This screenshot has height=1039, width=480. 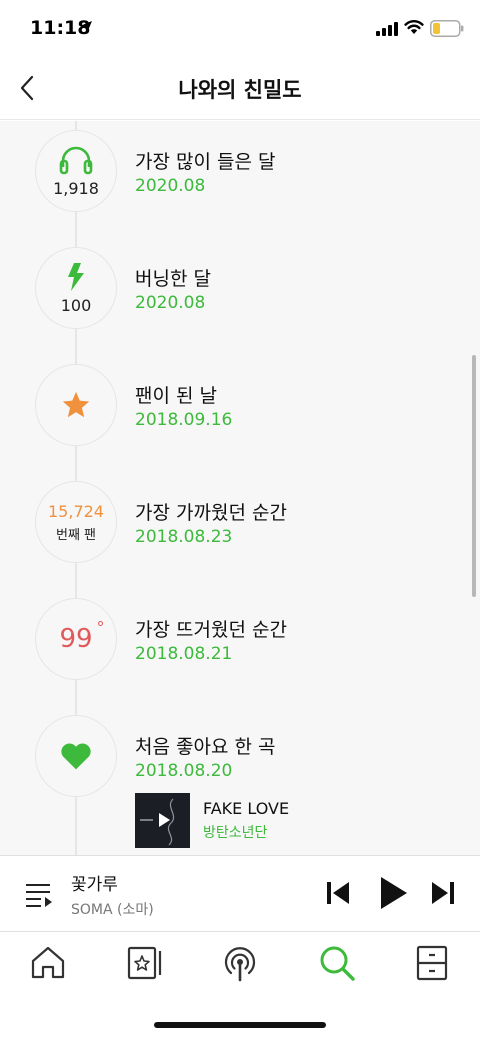 I want to click on temperature-number: 99, so click(x=76, y=639).